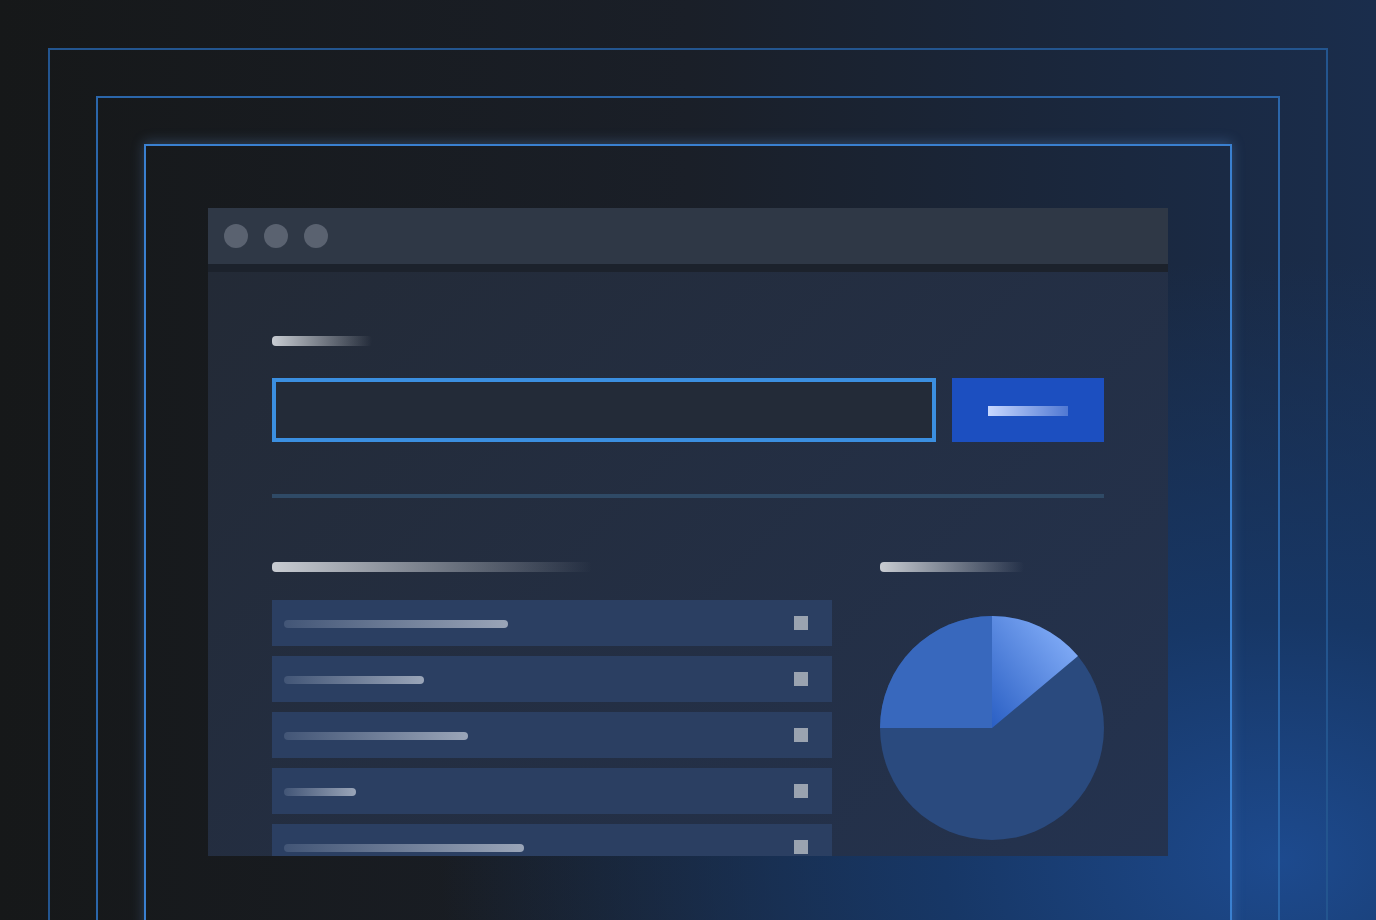  What do you see at coordinates (1028, 410) in the screenshot?
I see `search-button` at bounding box center [1028, 410].